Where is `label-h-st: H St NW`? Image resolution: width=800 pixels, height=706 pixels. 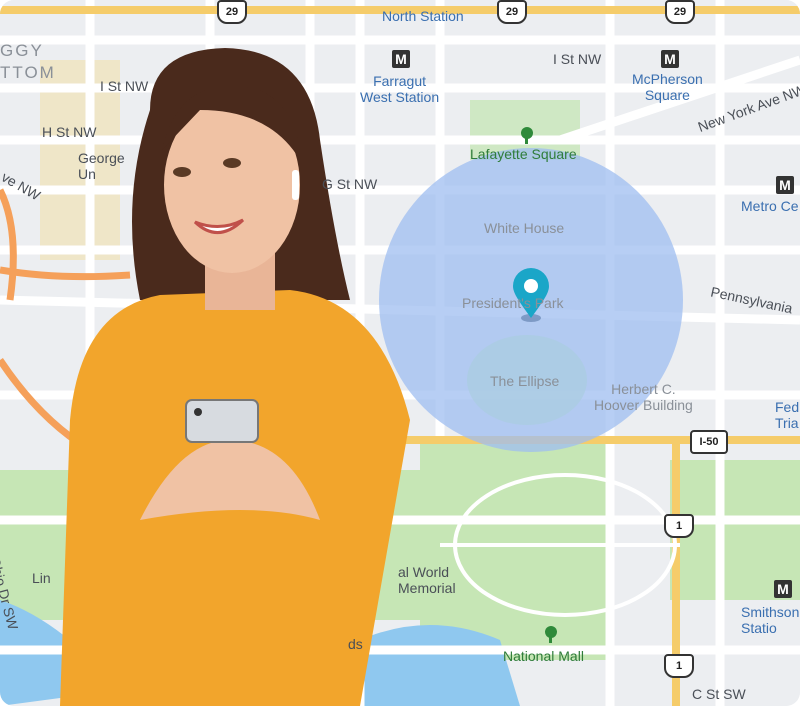 label-h-st: H St NW is located at coordinates (69, 132).